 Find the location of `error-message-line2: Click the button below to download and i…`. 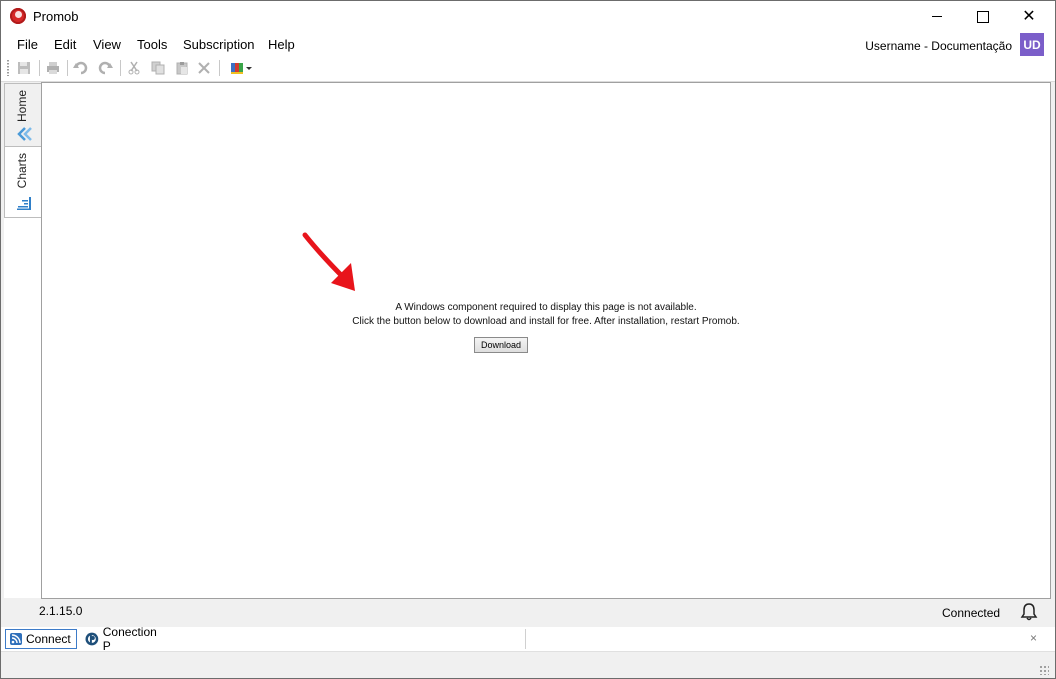

error-message-line2: Click the button below to download and i… is located at coordinates (546, 321).